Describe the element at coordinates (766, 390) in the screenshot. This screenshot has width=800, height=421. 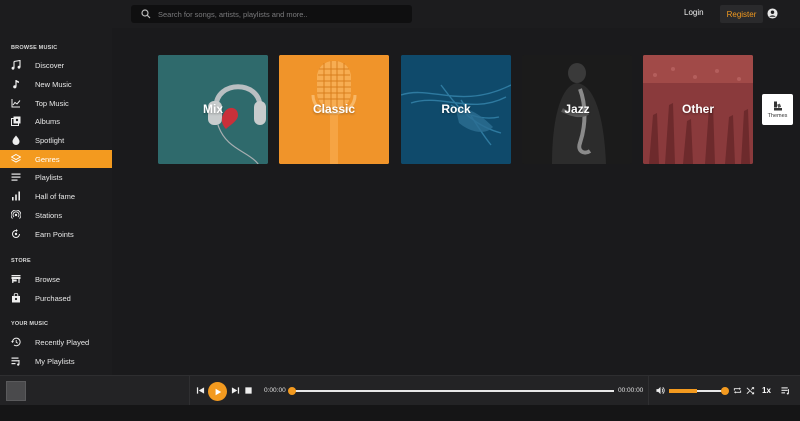
I see `playback-speed-button: 1x` at that location.